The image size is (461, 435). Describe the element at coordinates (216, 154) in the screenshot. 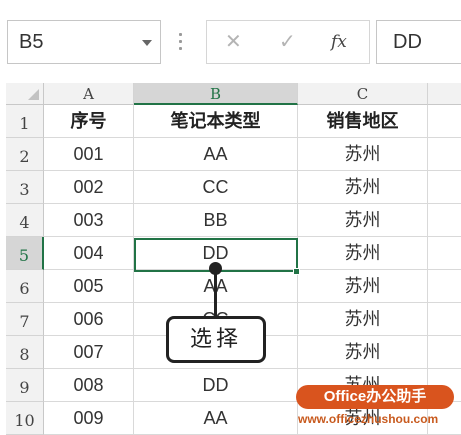

I see `cell-b2: AA` at that location.